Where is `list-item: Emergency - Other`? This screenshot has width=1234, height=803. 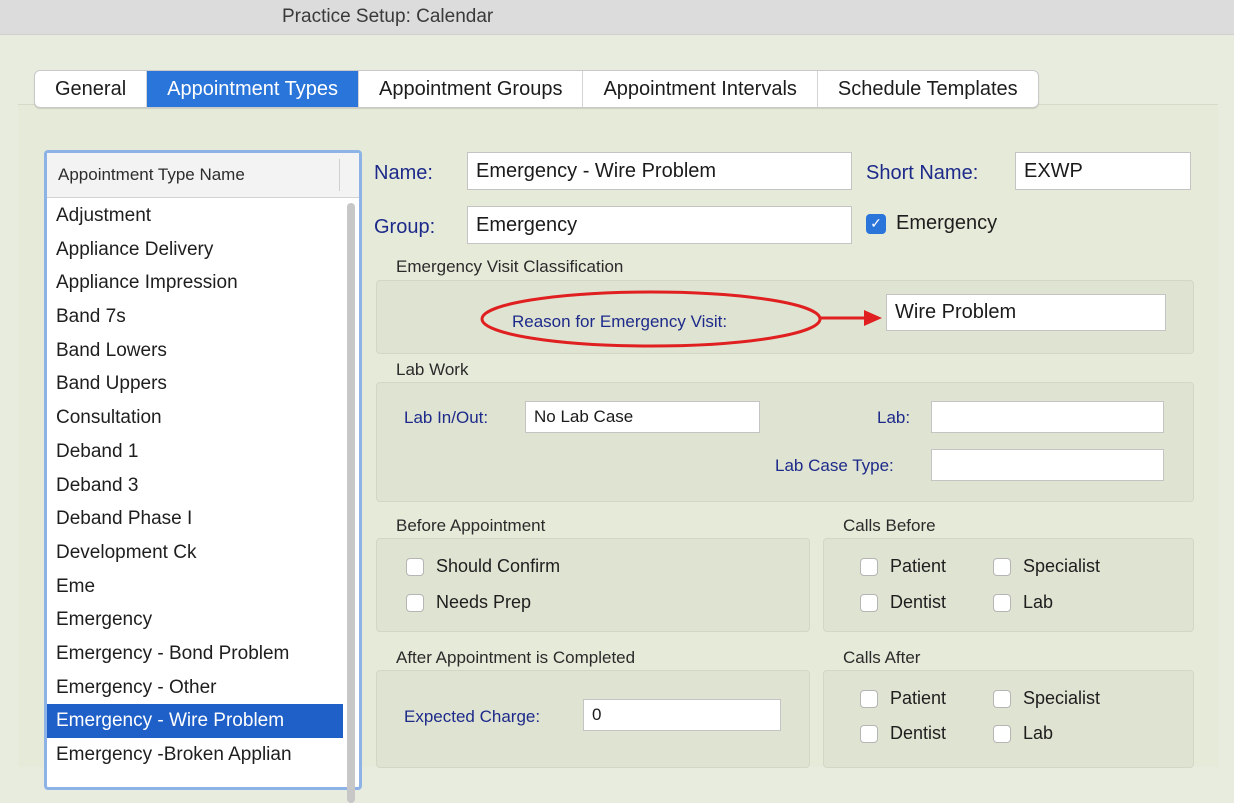 list-item: Emergency - Other is located at coordinates (195, 688).